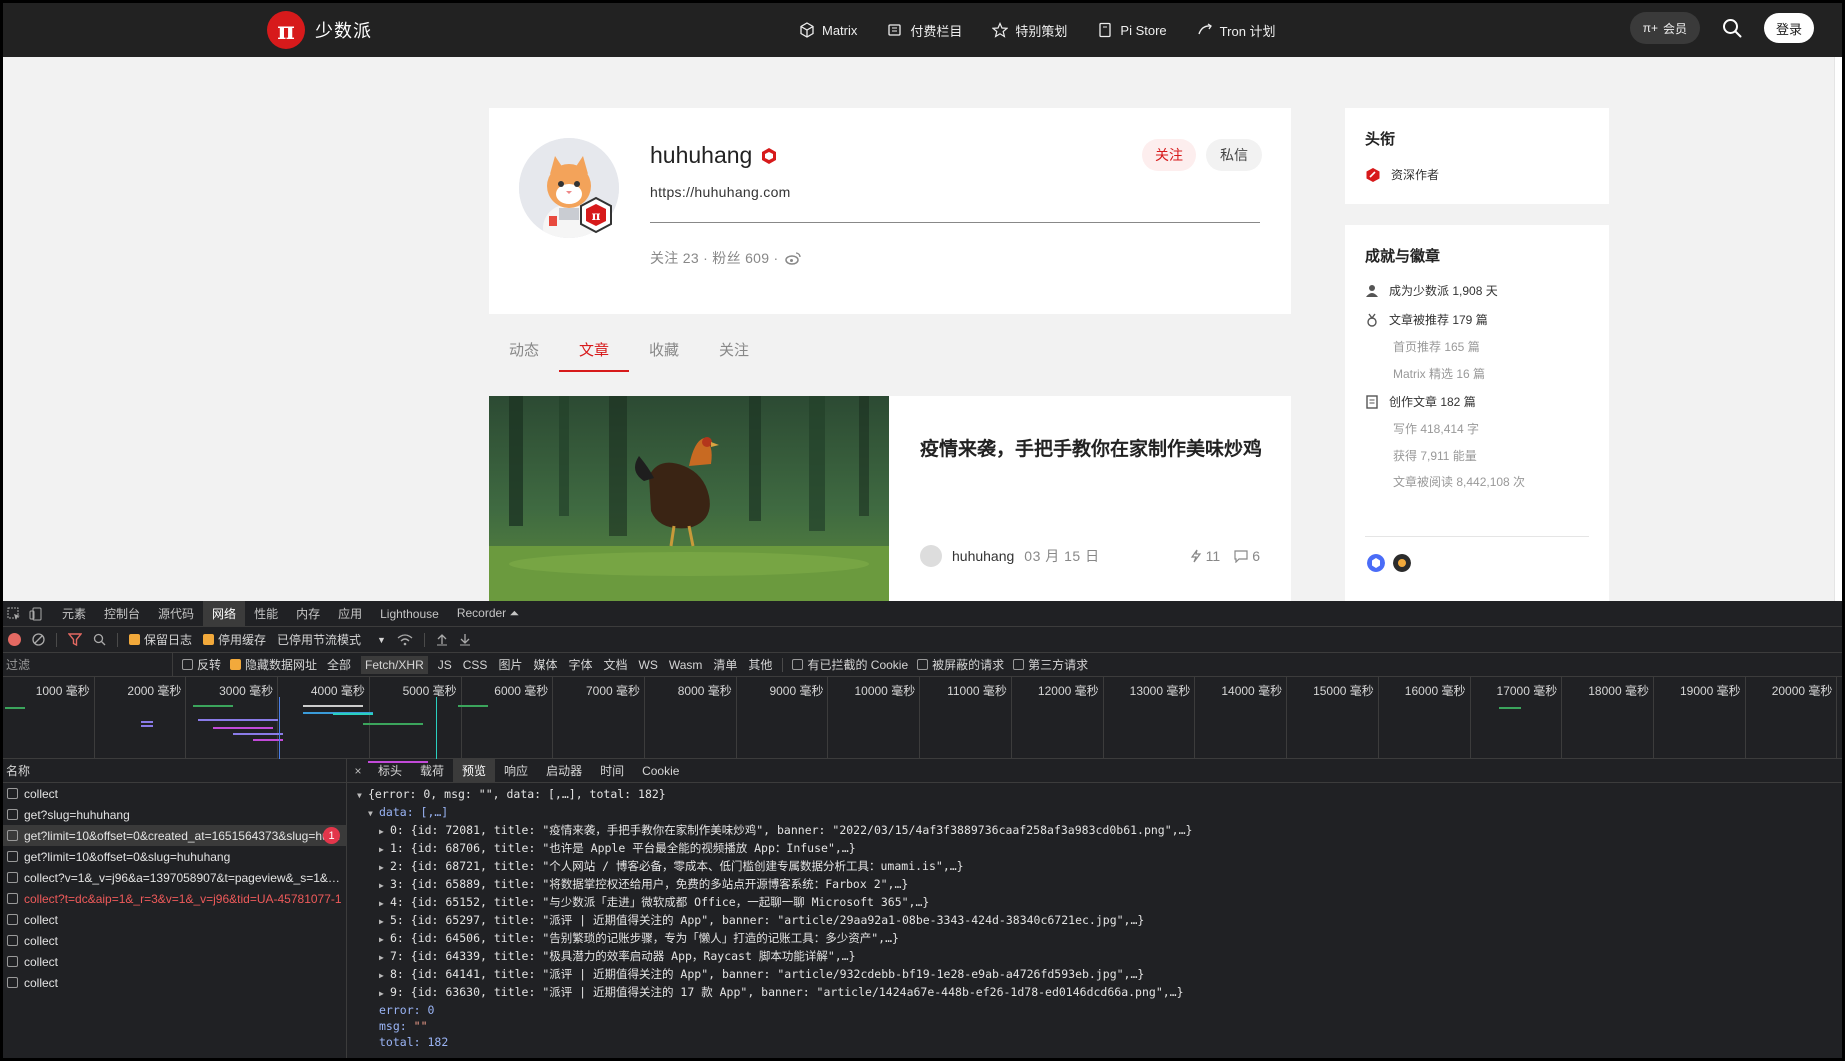 This screenshot has height=1061, width=1845. Describe the element at coordinates (409, 614) in the screenshot. I see `devtools-tab: Lighthouse` at that location.